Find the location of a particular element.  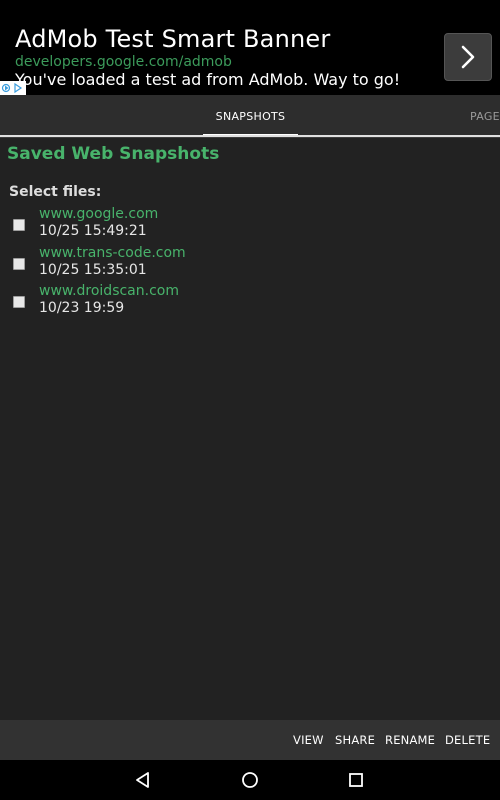

file-name: www.trans-code.com is located at coordinates (112, 253).